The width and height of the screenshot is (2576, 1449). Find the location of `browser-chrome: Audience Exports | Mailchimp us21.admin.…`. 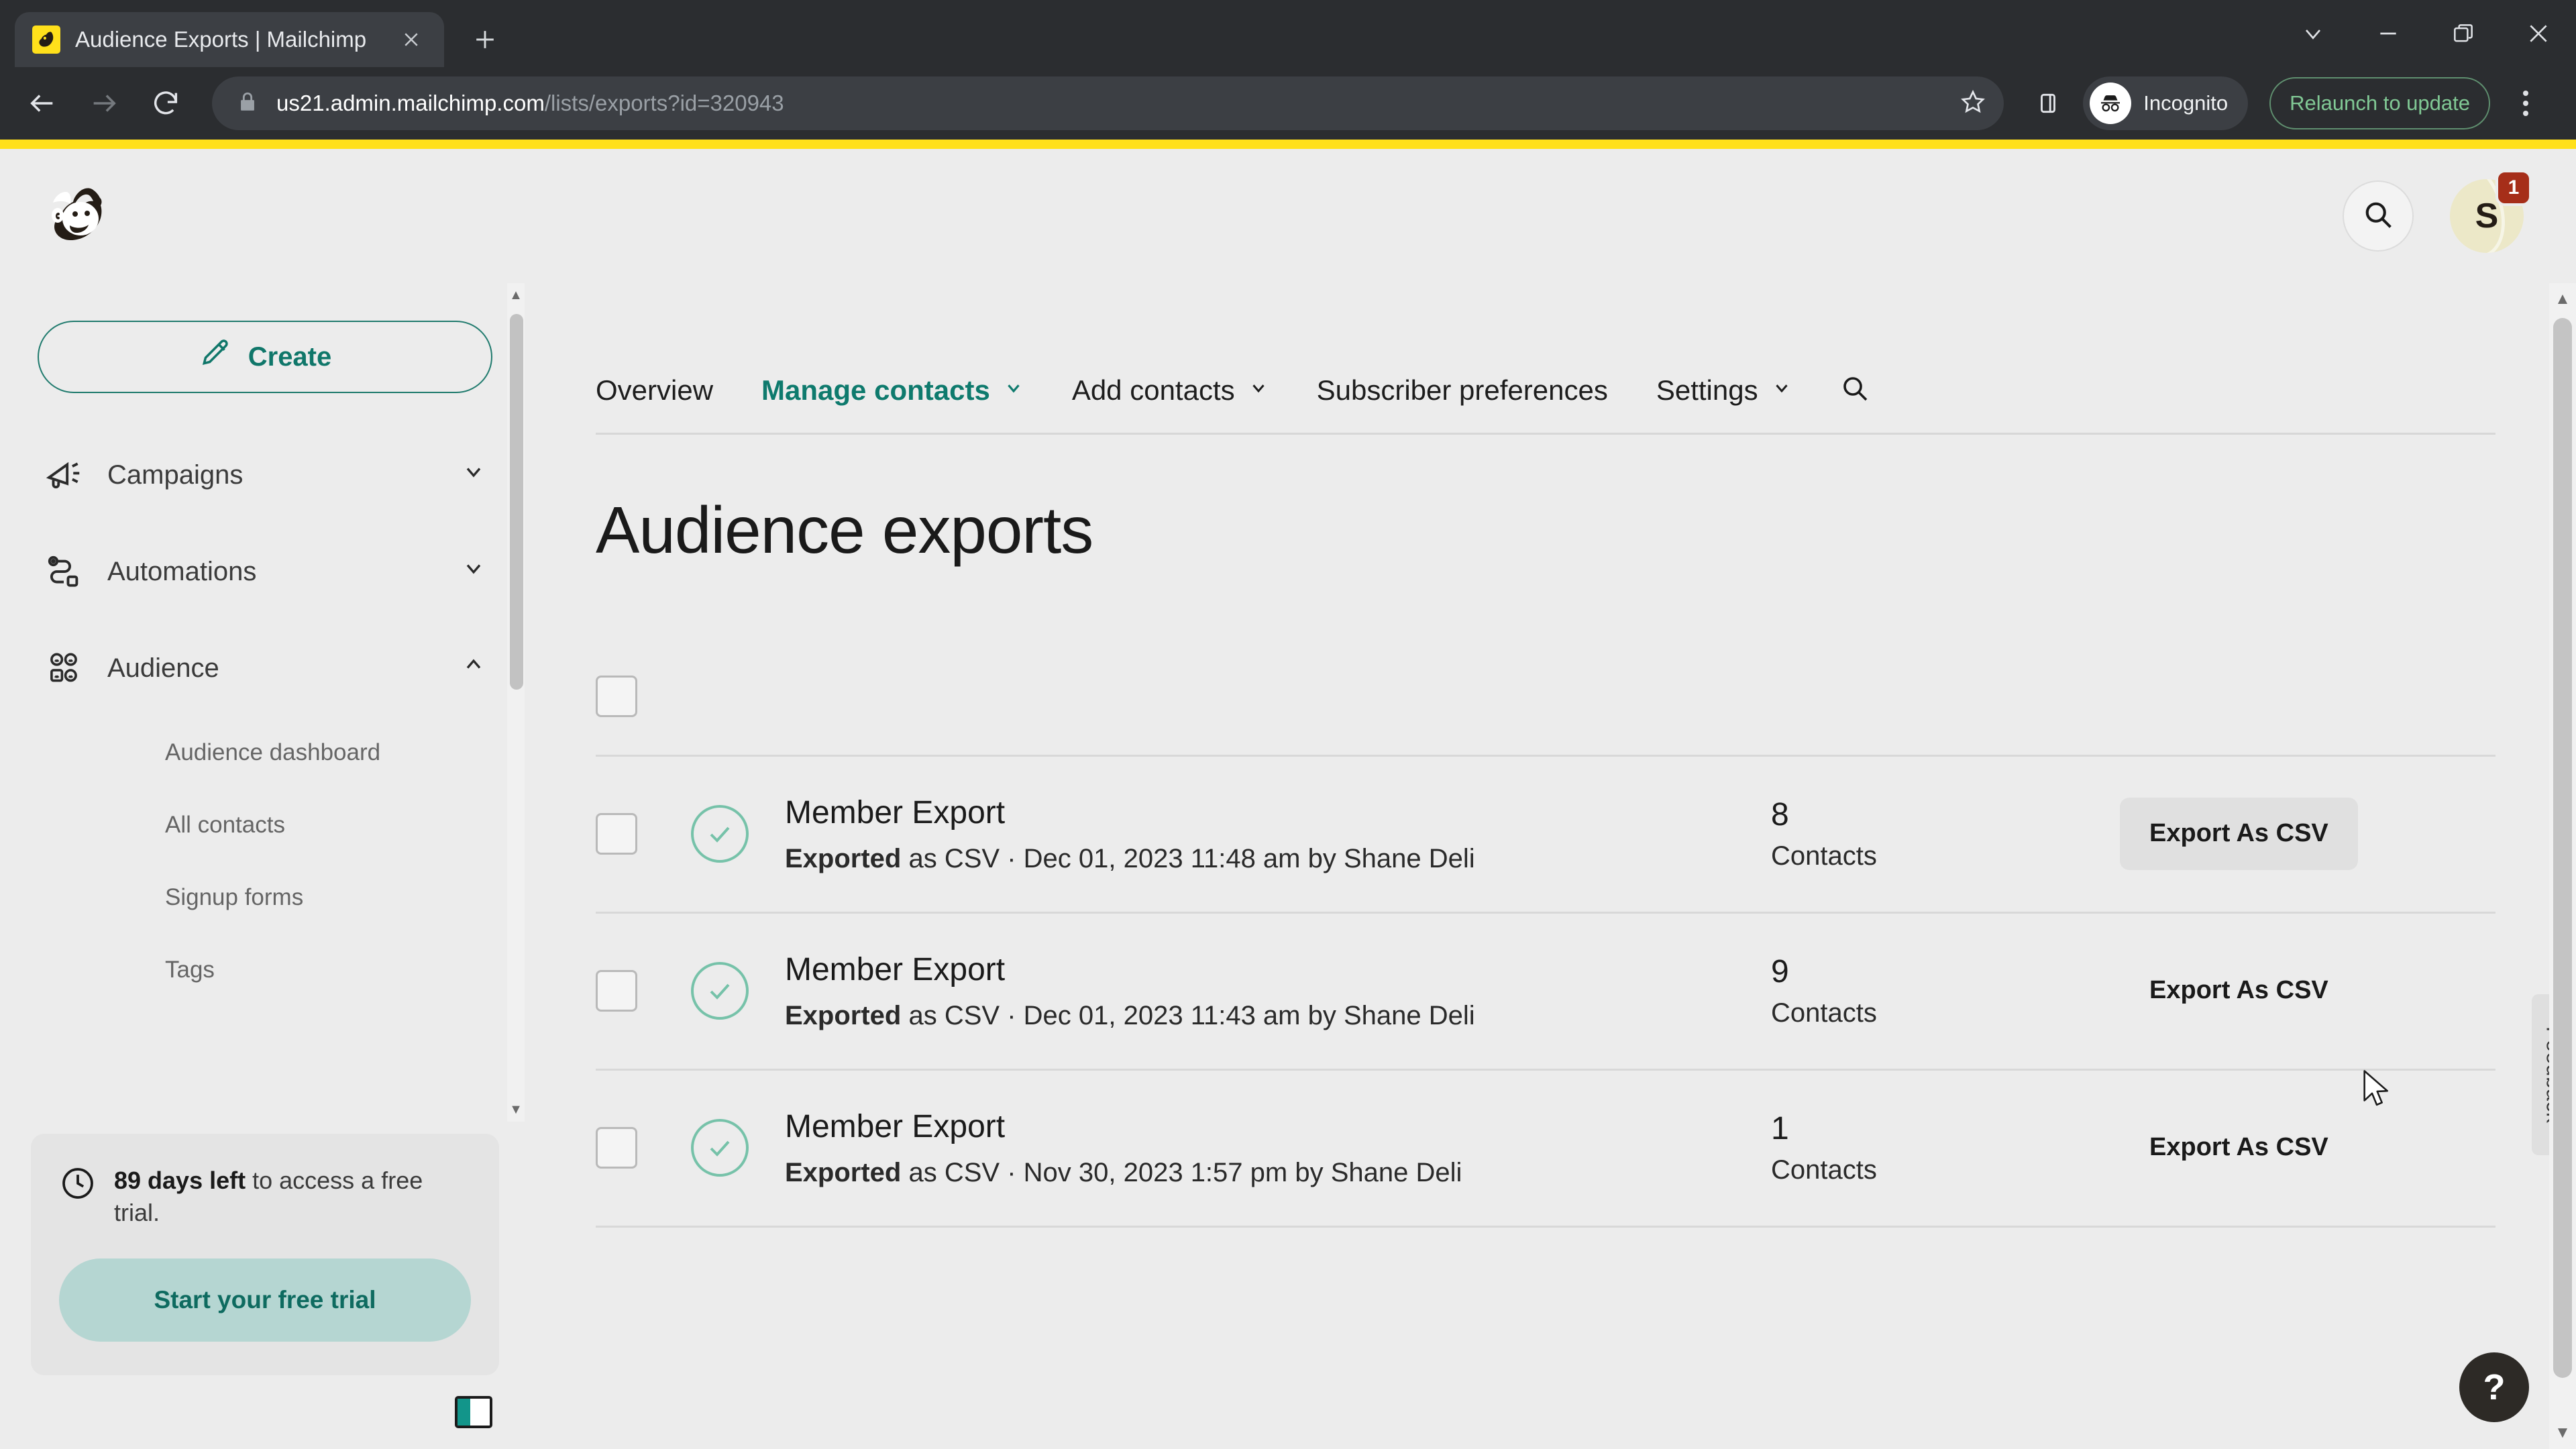

browser-chrome: Audience Exports | Mailchimp us21.admin.… is located at coordinates (1288, 70).